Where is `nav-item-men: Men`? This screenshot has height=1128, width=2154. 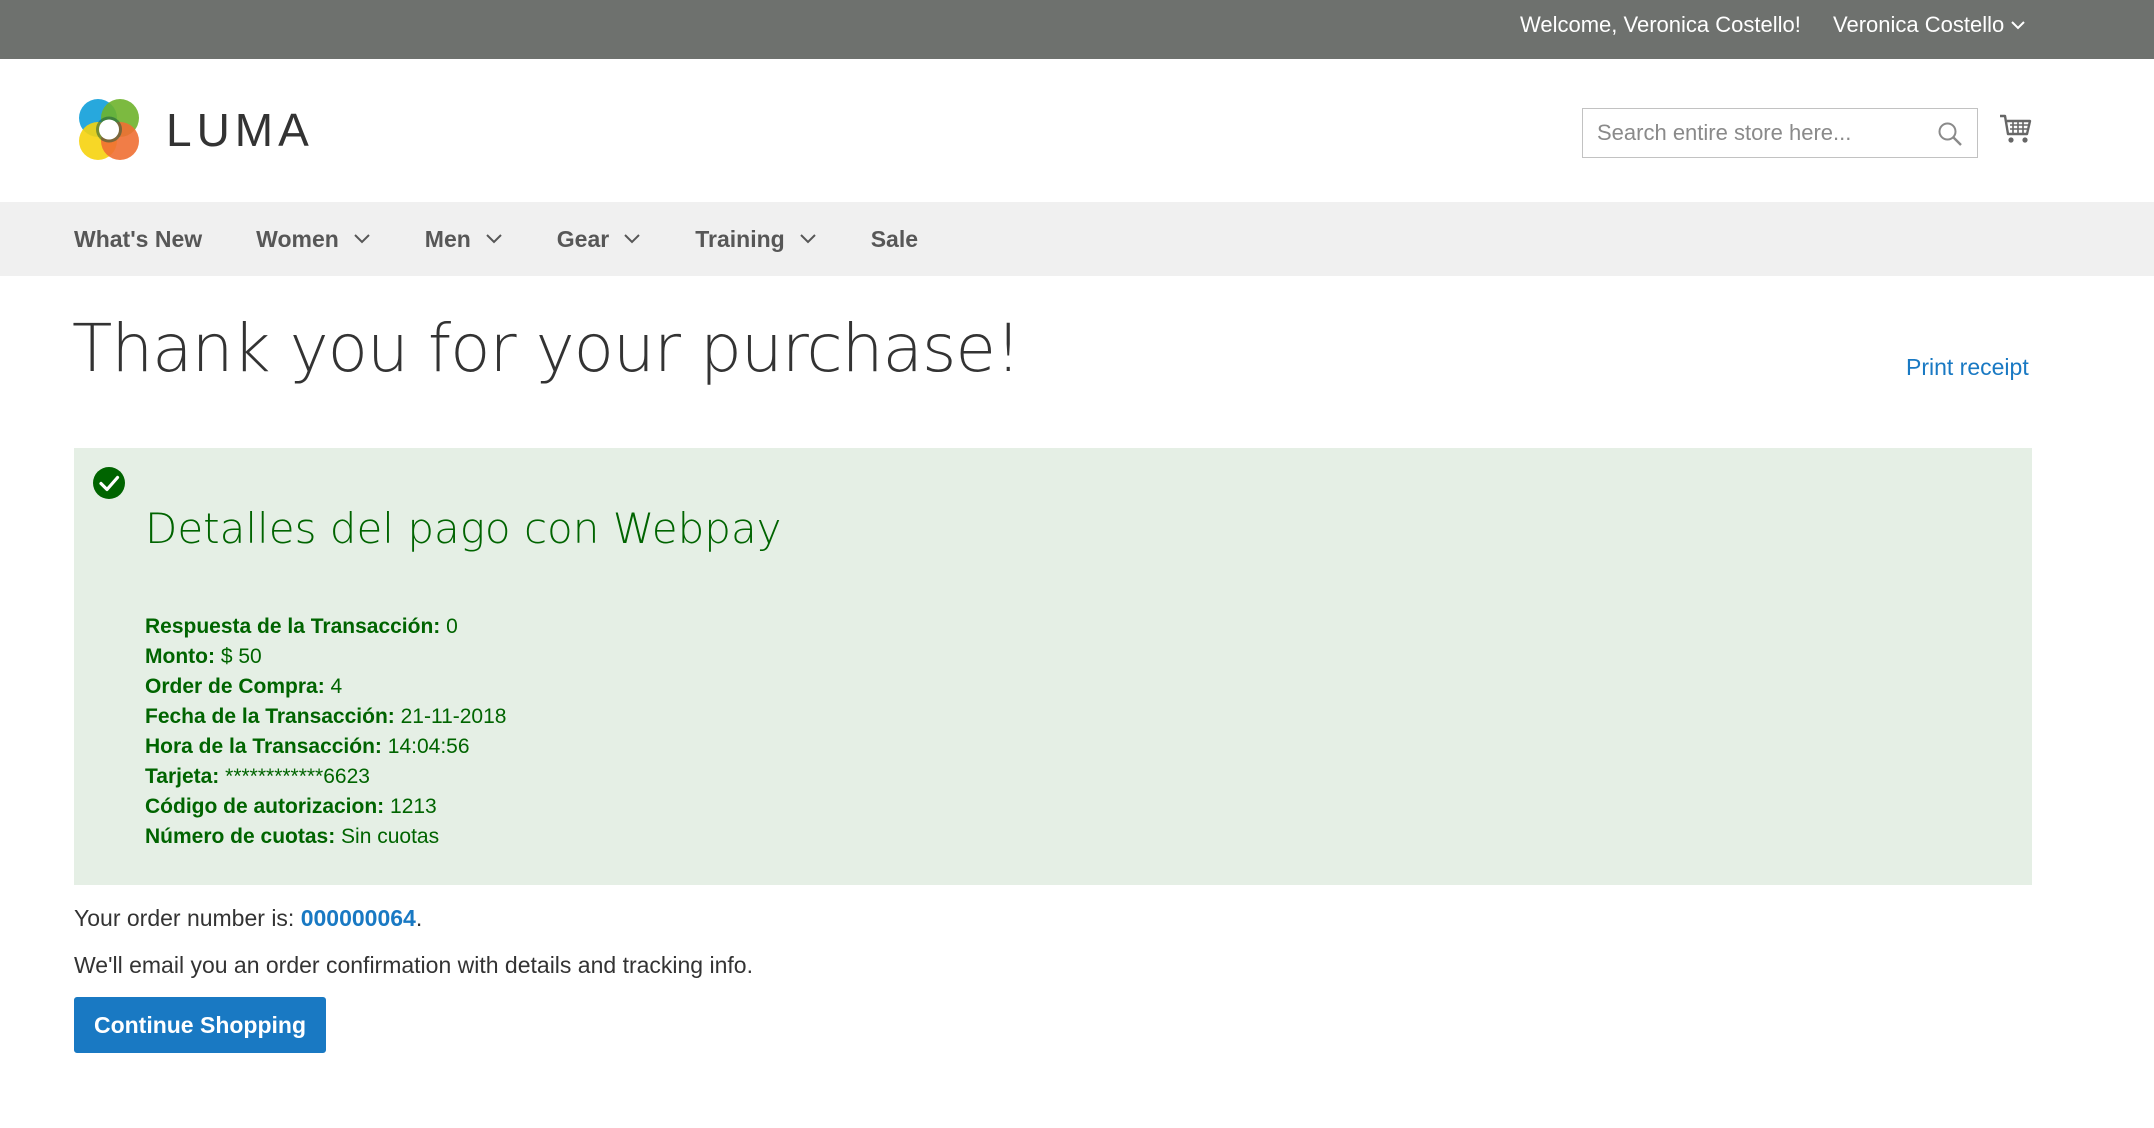 nav-item-men: Men is located at coordinates (464, 239).